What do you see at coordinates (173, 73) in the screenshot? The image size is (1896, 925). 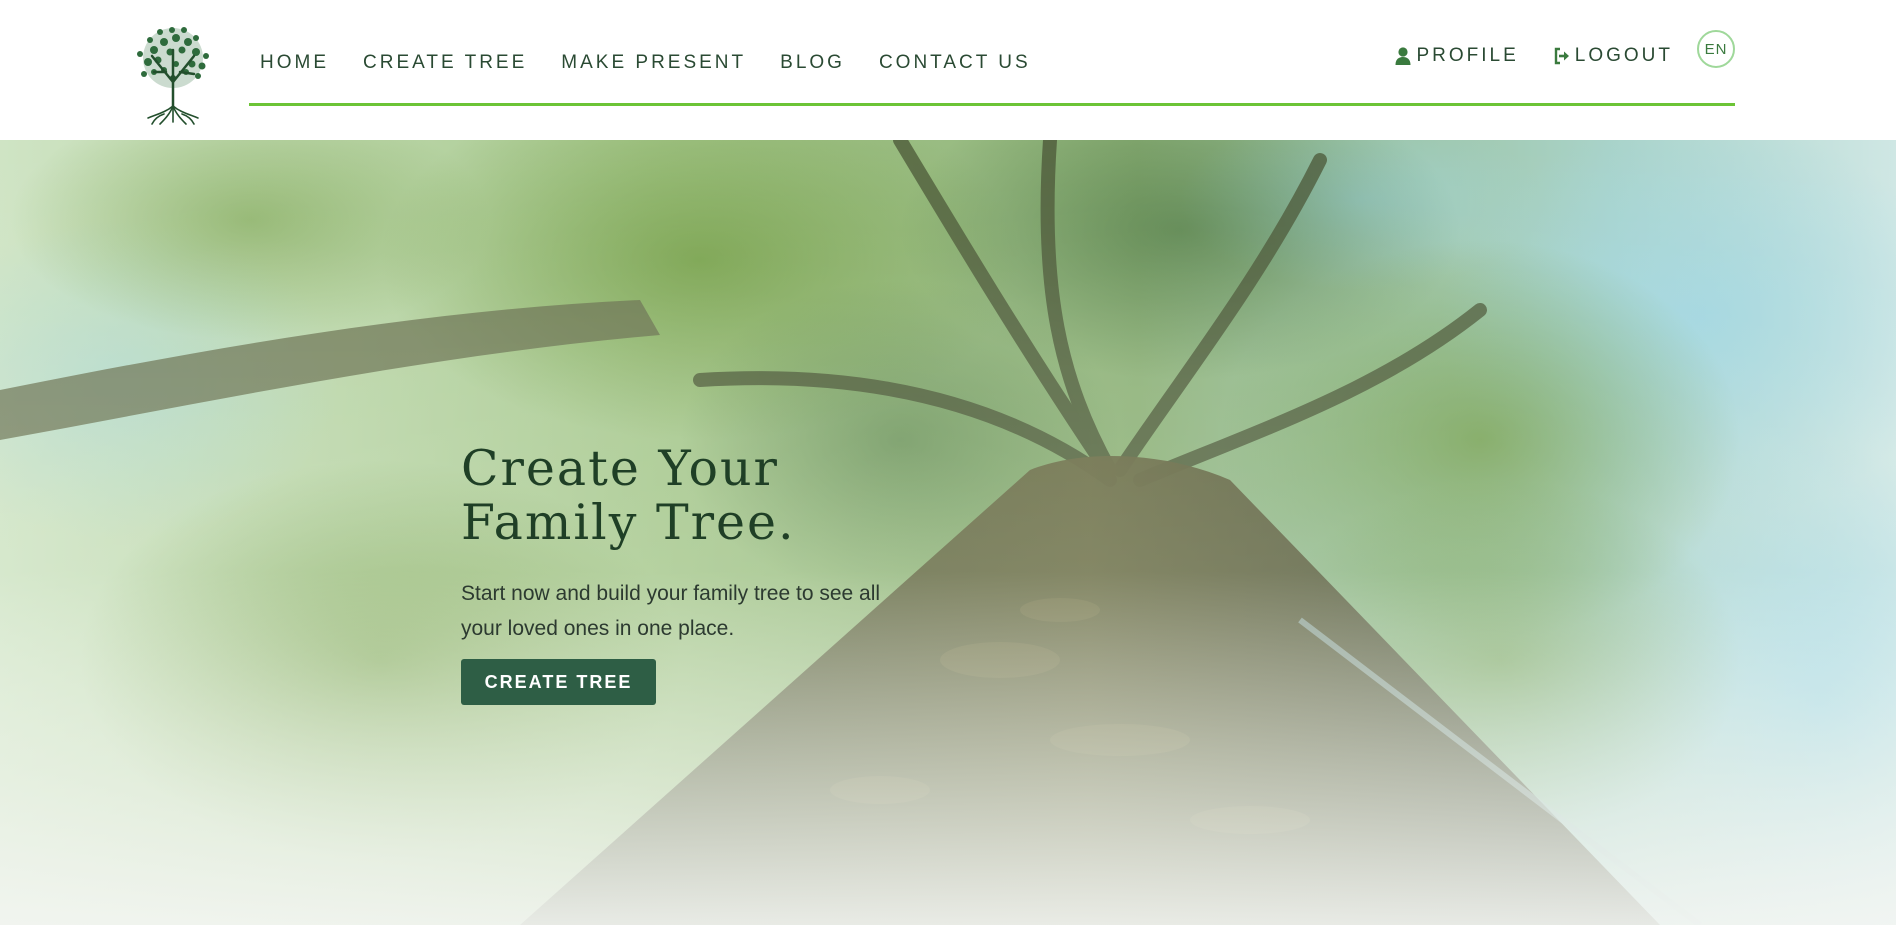 I see `tree-logo-icon` at bounding box center [173, 73].